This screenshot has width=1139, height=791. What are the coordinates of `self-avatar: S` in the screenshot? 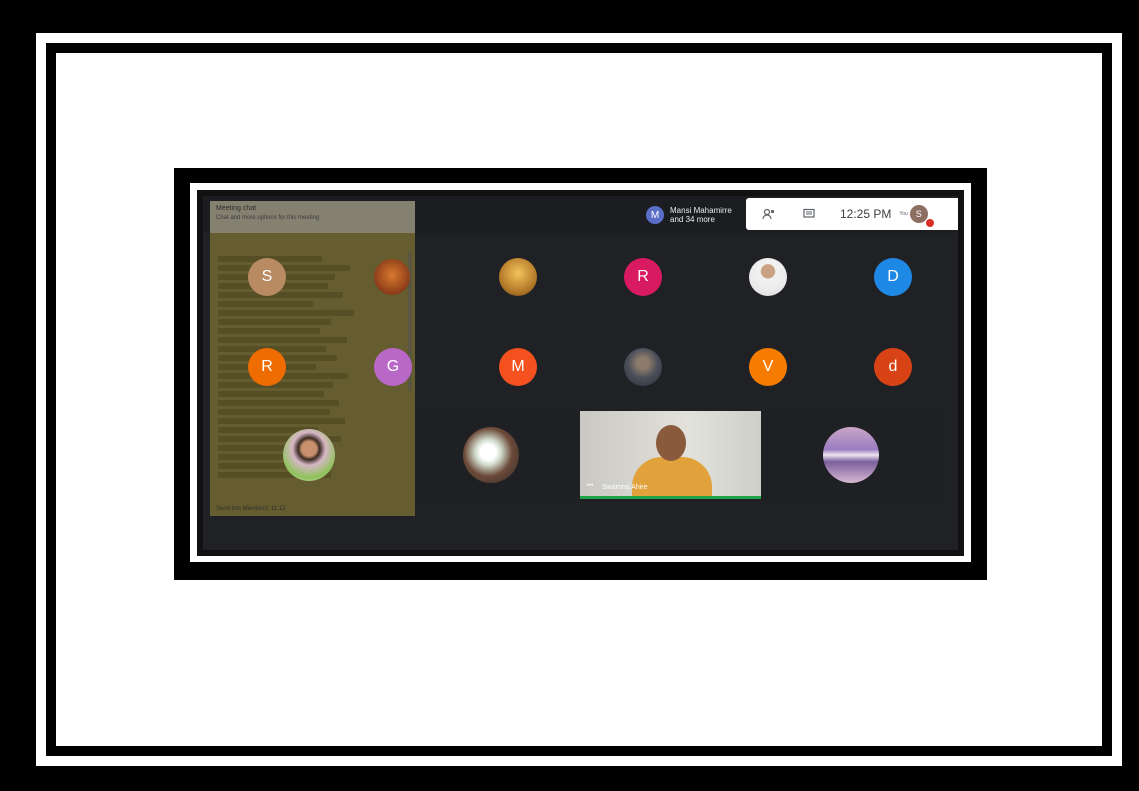 It's located at (921, 216).